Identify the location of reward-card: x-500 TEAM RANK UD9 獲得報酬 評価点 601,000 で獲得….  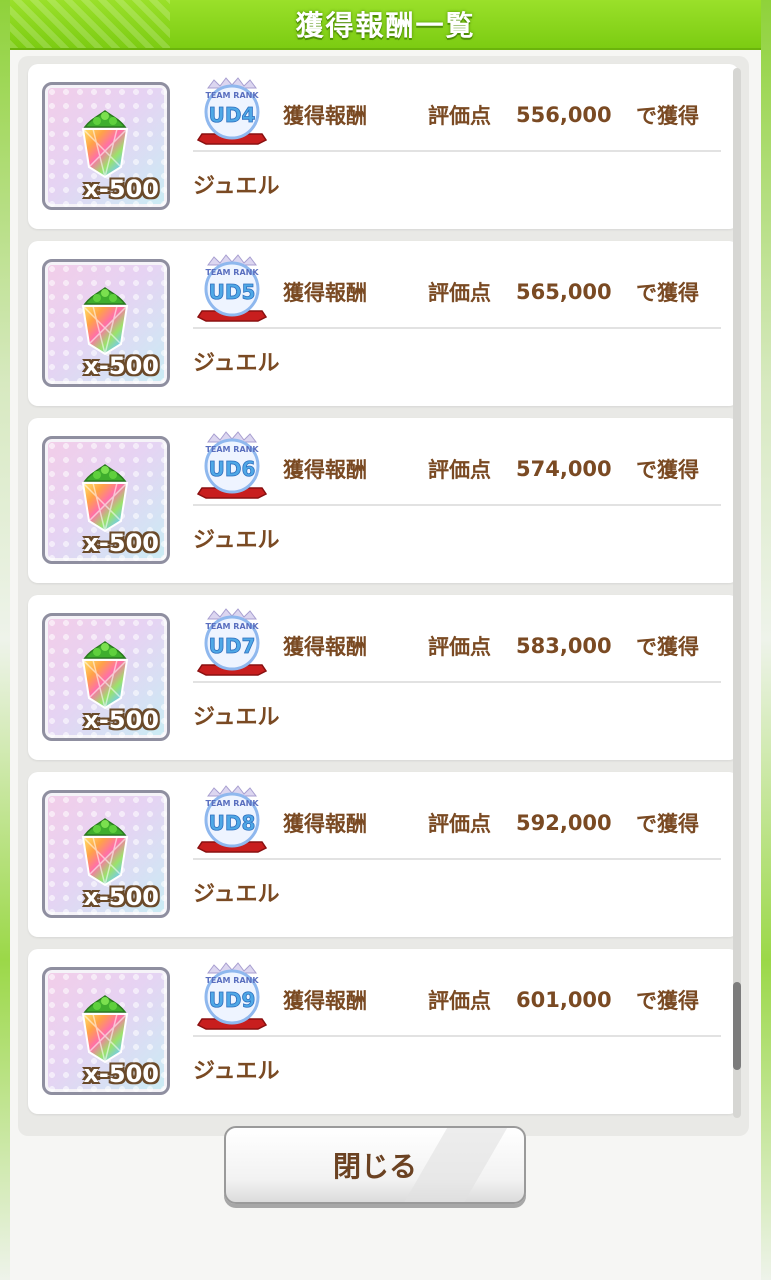
(383, 1031).